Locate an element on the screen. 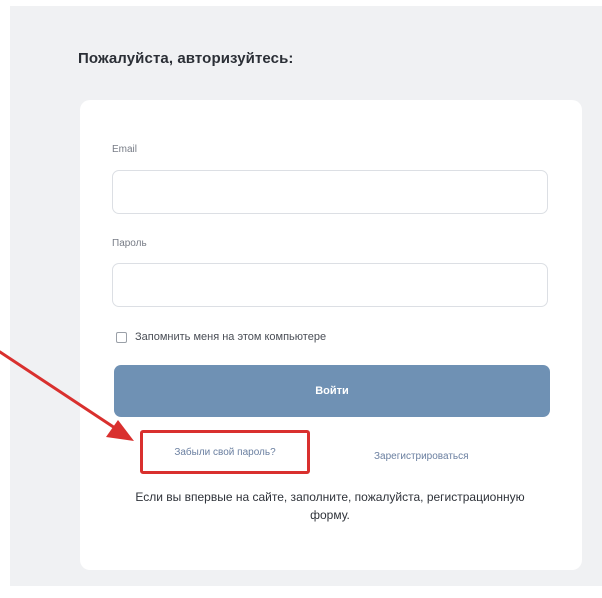 The image size is (602, 598). page-title: Пожалуйста, авторизуйтесь: is located at coordinates (186, 58).